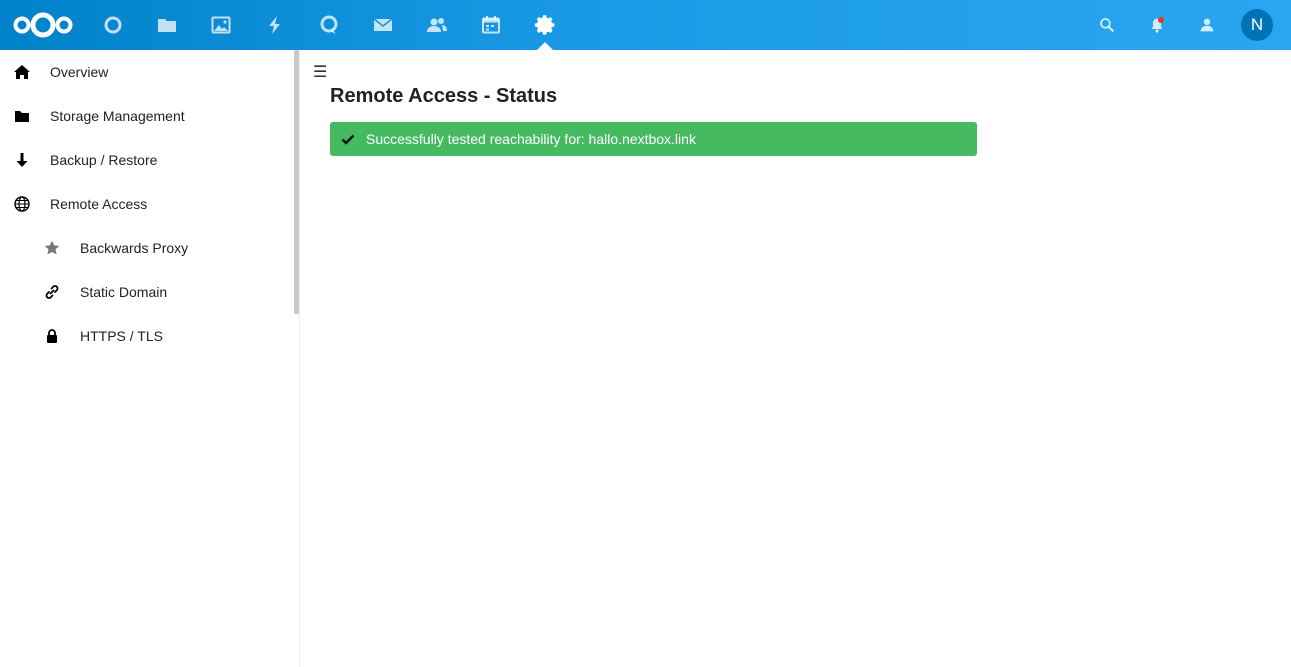 The image size is (1291, 667). I want to click on top-header-bar: N, so click(645, 25).